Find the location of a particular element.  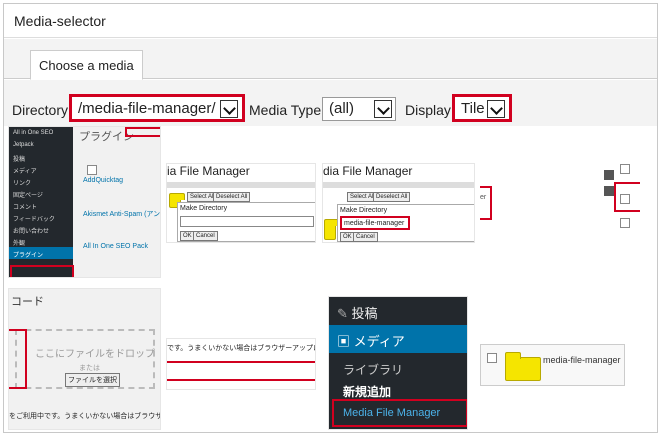

upload-heading: コード is located at coordinates (27, 302).